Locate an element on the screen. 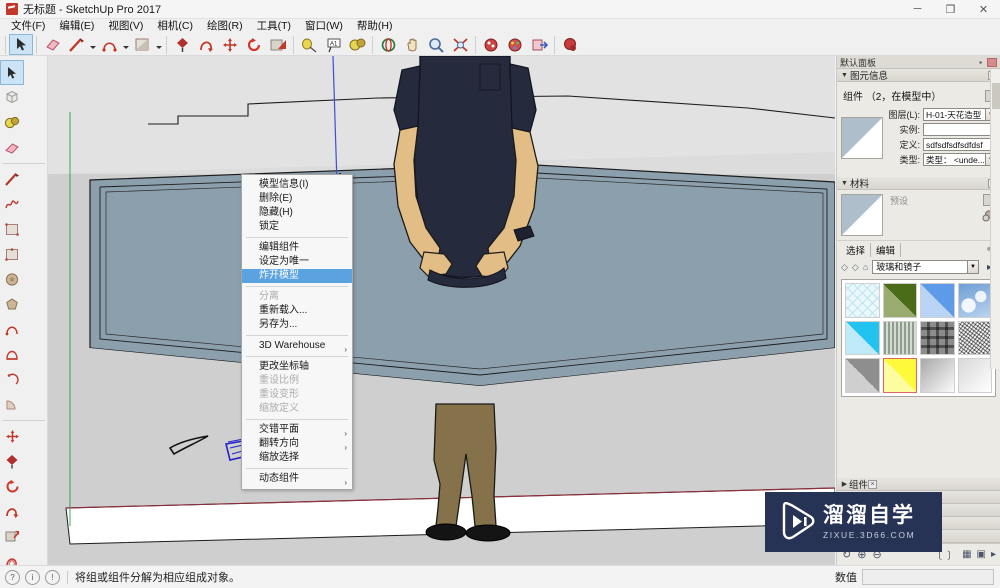 This screenshot has height=588, width=1000. entity-instance-input is located at coordinates (960, 129).